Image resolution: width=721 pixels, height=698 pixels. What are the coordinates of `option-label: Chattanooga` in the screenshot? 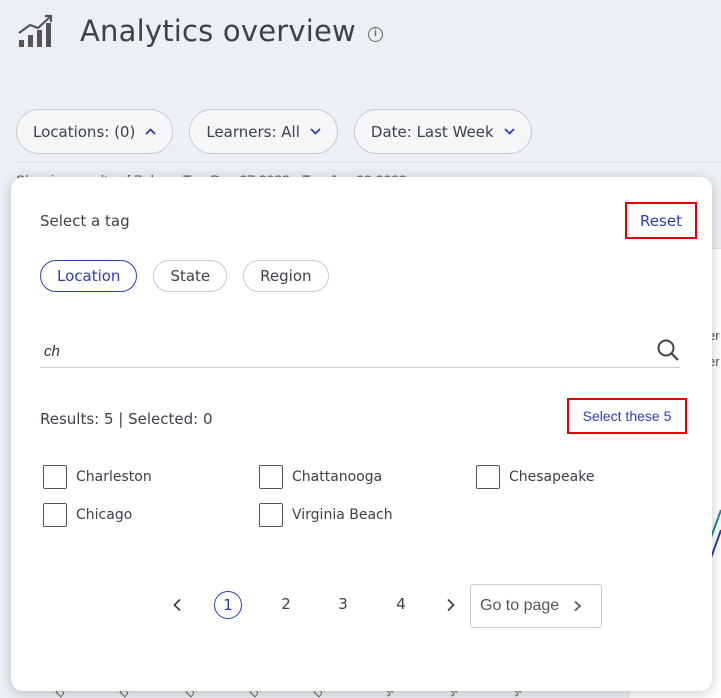 It's located at (337, 477).